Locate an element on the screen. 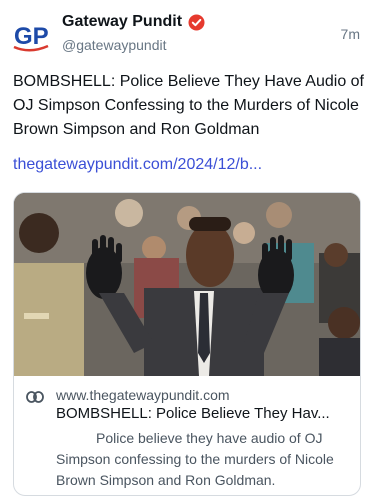 Image resolution: width=376 pixels, height=500 pixels. gp-logo-icon: GP is located at coordinates (31, 37).